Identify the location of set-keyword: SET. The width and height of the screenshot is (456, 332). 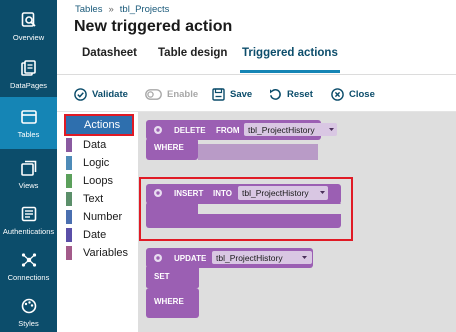
(162, 276).